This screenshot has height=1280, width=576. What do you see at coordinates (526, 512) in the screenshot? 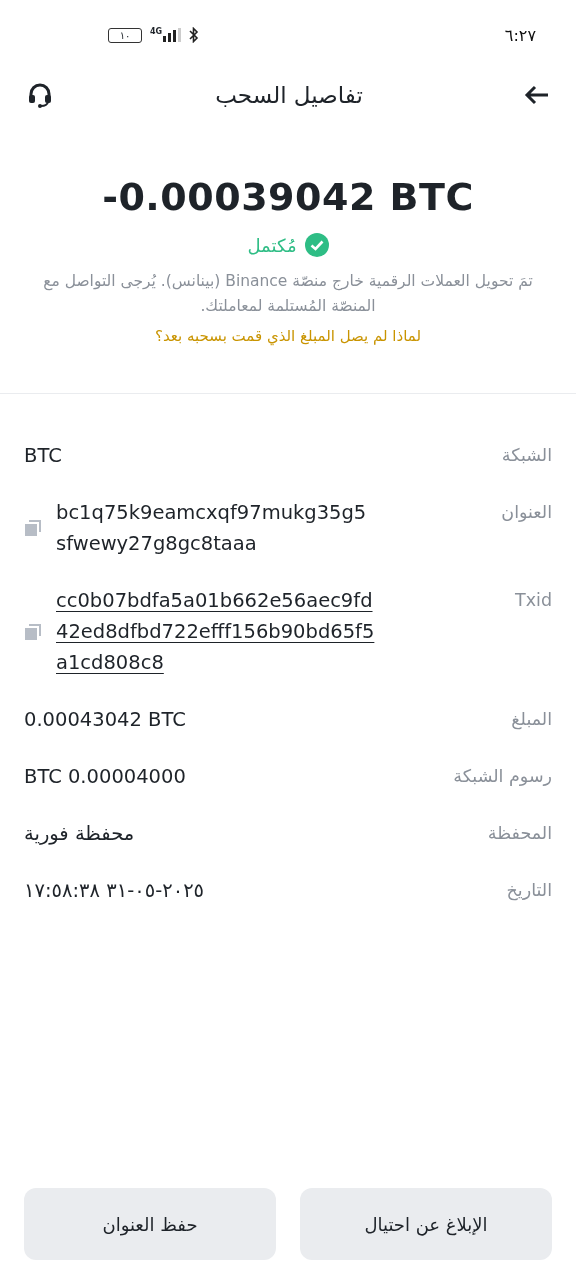
I see `detail-label: العنوان` at bounding box center [526, 512].